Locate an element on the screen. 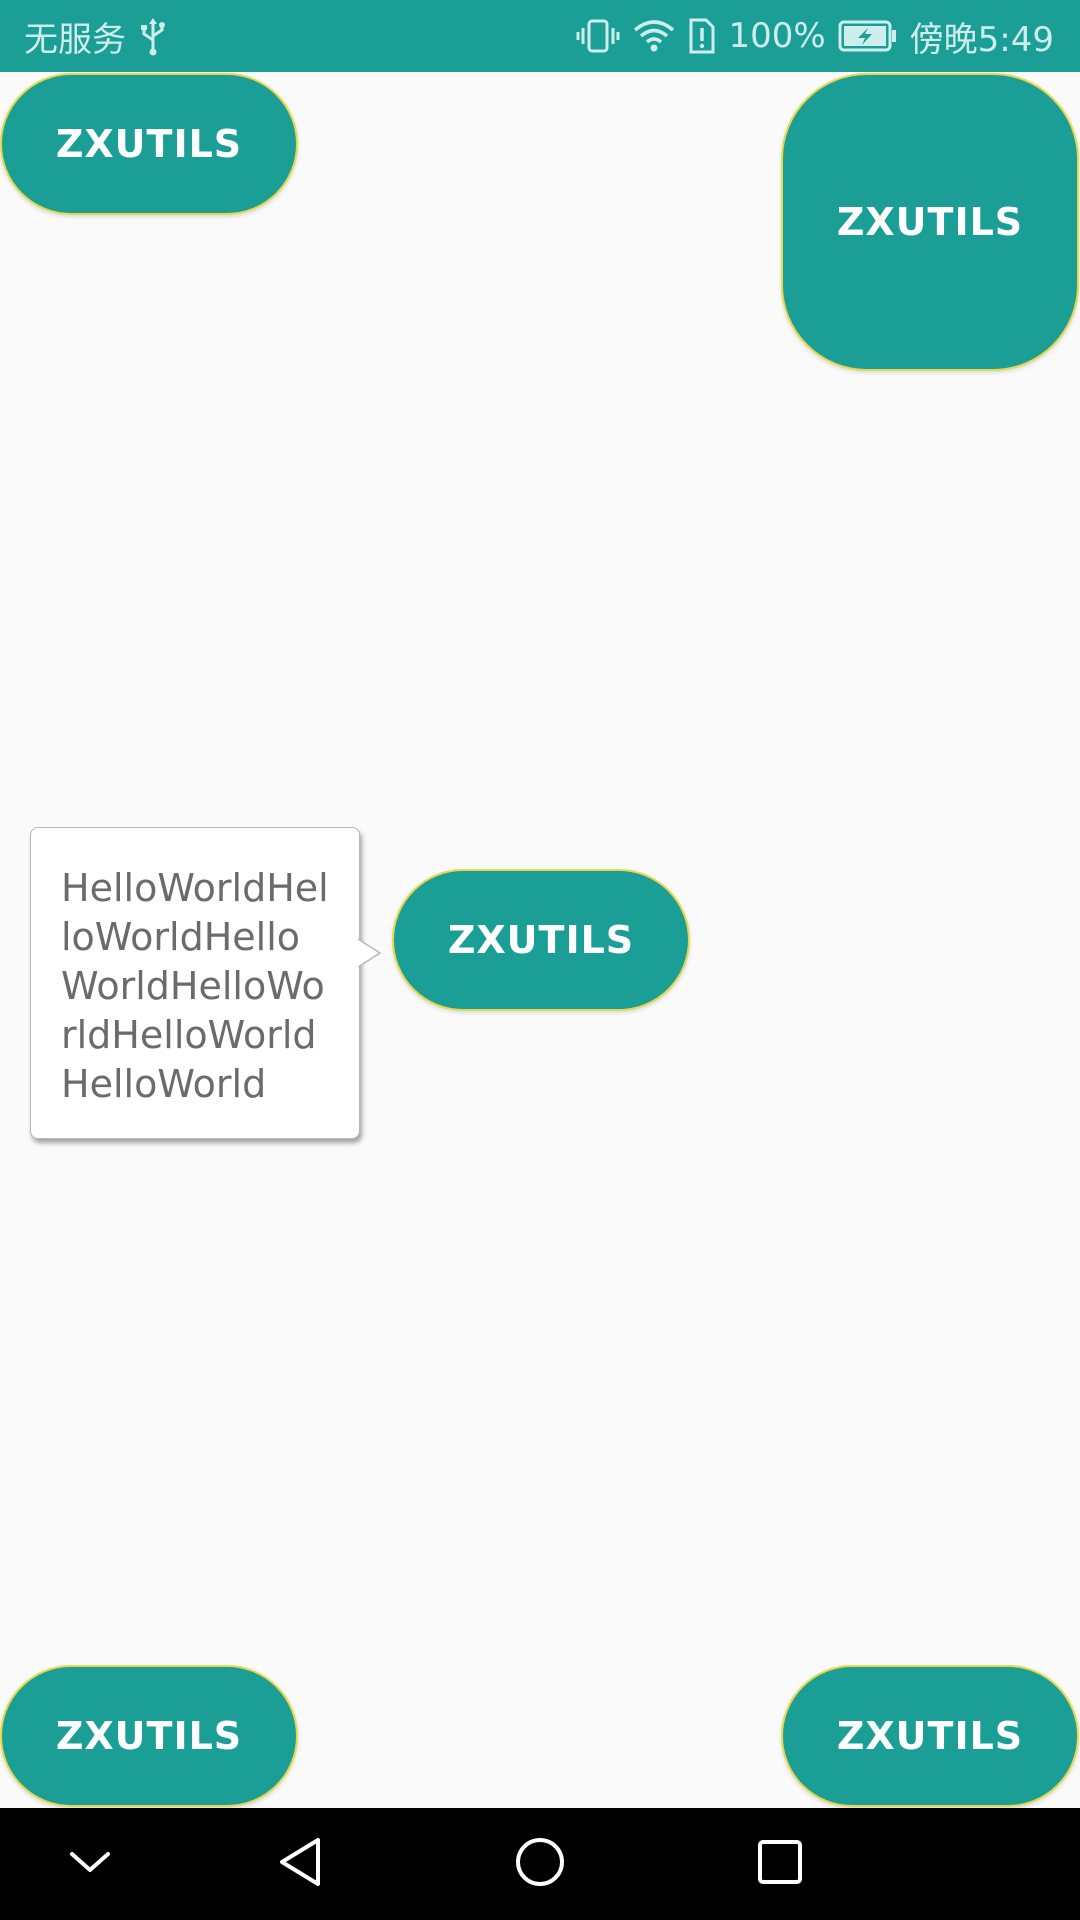  battery-charging-icon is located at coordinates (868, 36).